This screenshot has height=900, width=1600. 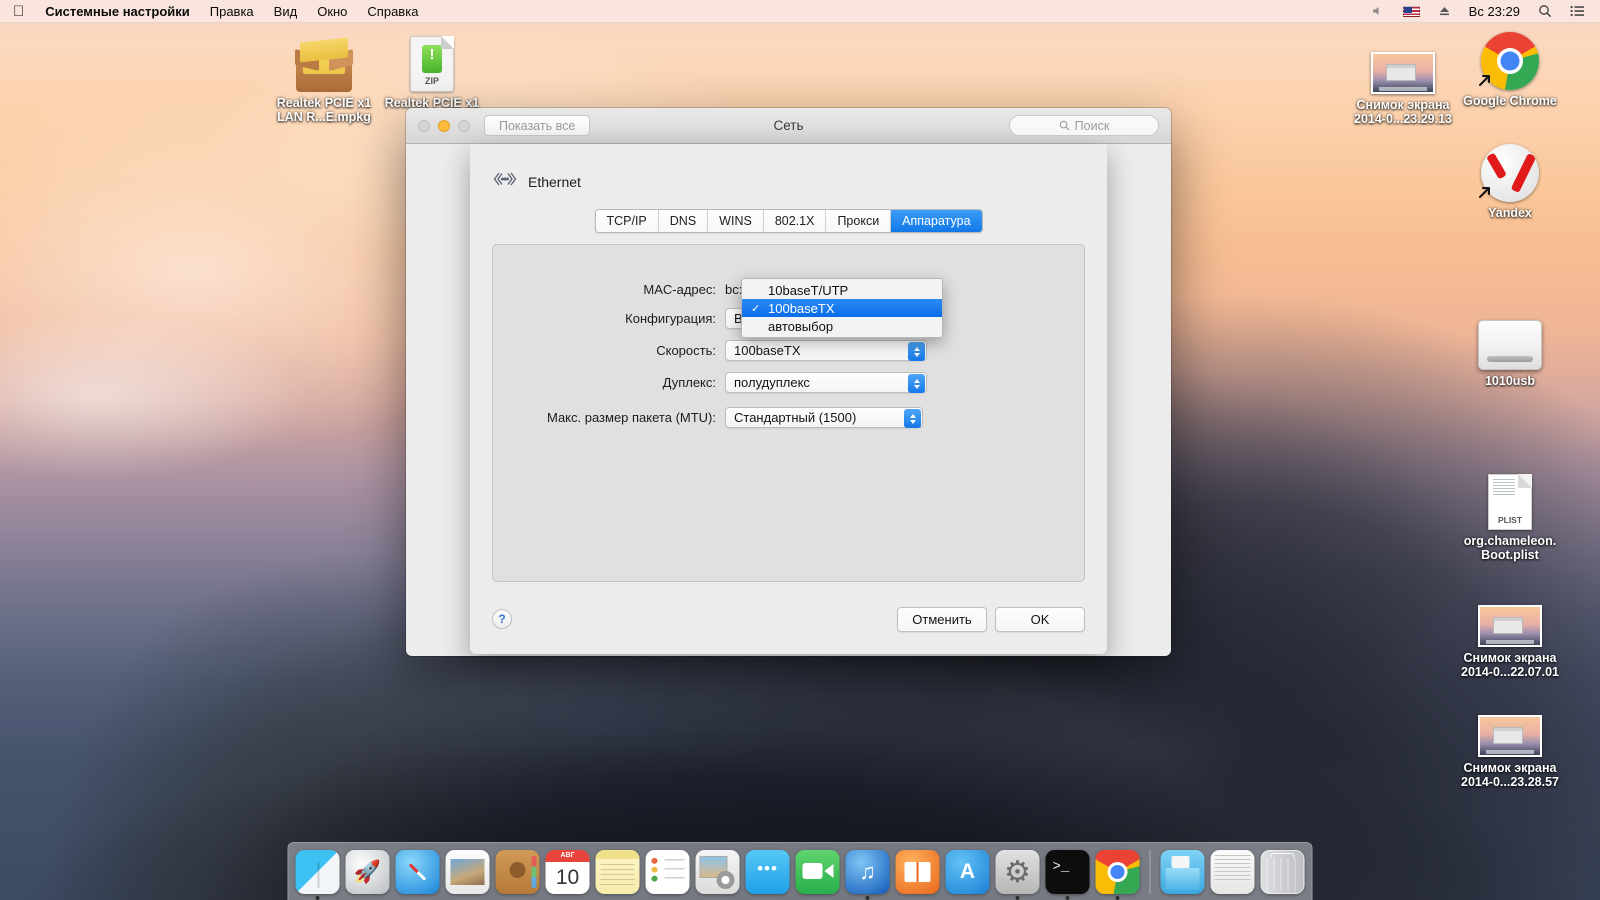 What do you see at coordinates (1064, 125) in the screenshot?
I see `search-icon` at bounding box center [1064, 125].